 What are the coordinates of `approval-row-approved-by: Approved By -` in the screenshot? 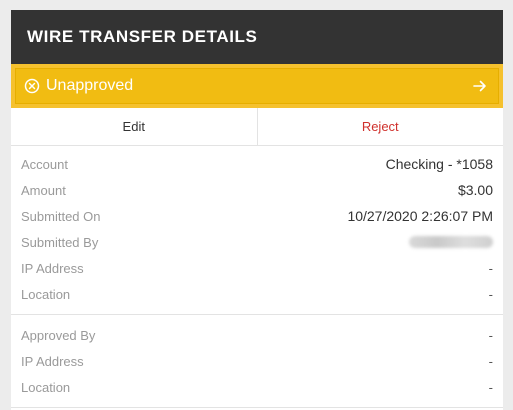 It's located at (257, 335).